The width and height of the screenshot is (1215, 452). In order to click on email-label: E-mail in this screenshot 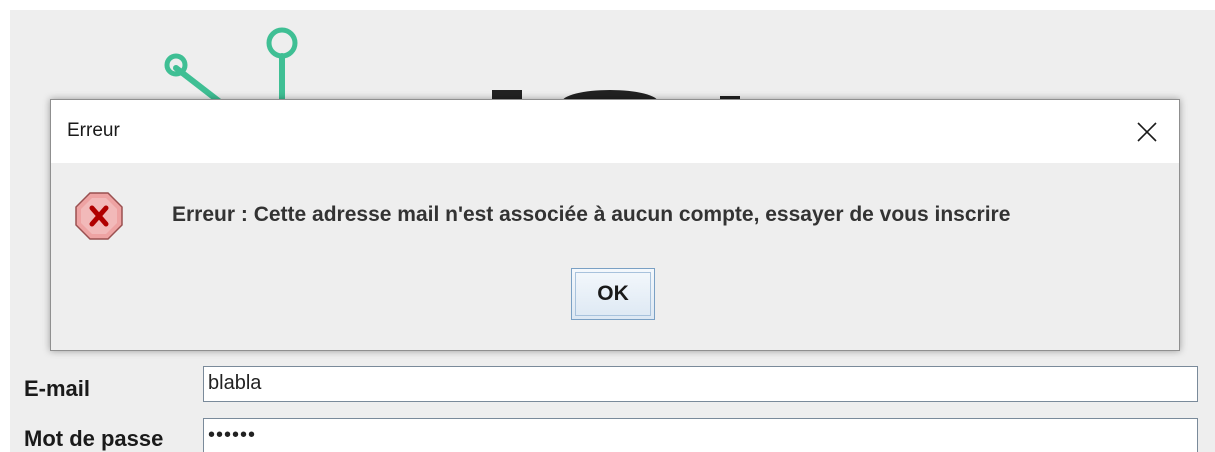, I will do `click(57, 388)`.